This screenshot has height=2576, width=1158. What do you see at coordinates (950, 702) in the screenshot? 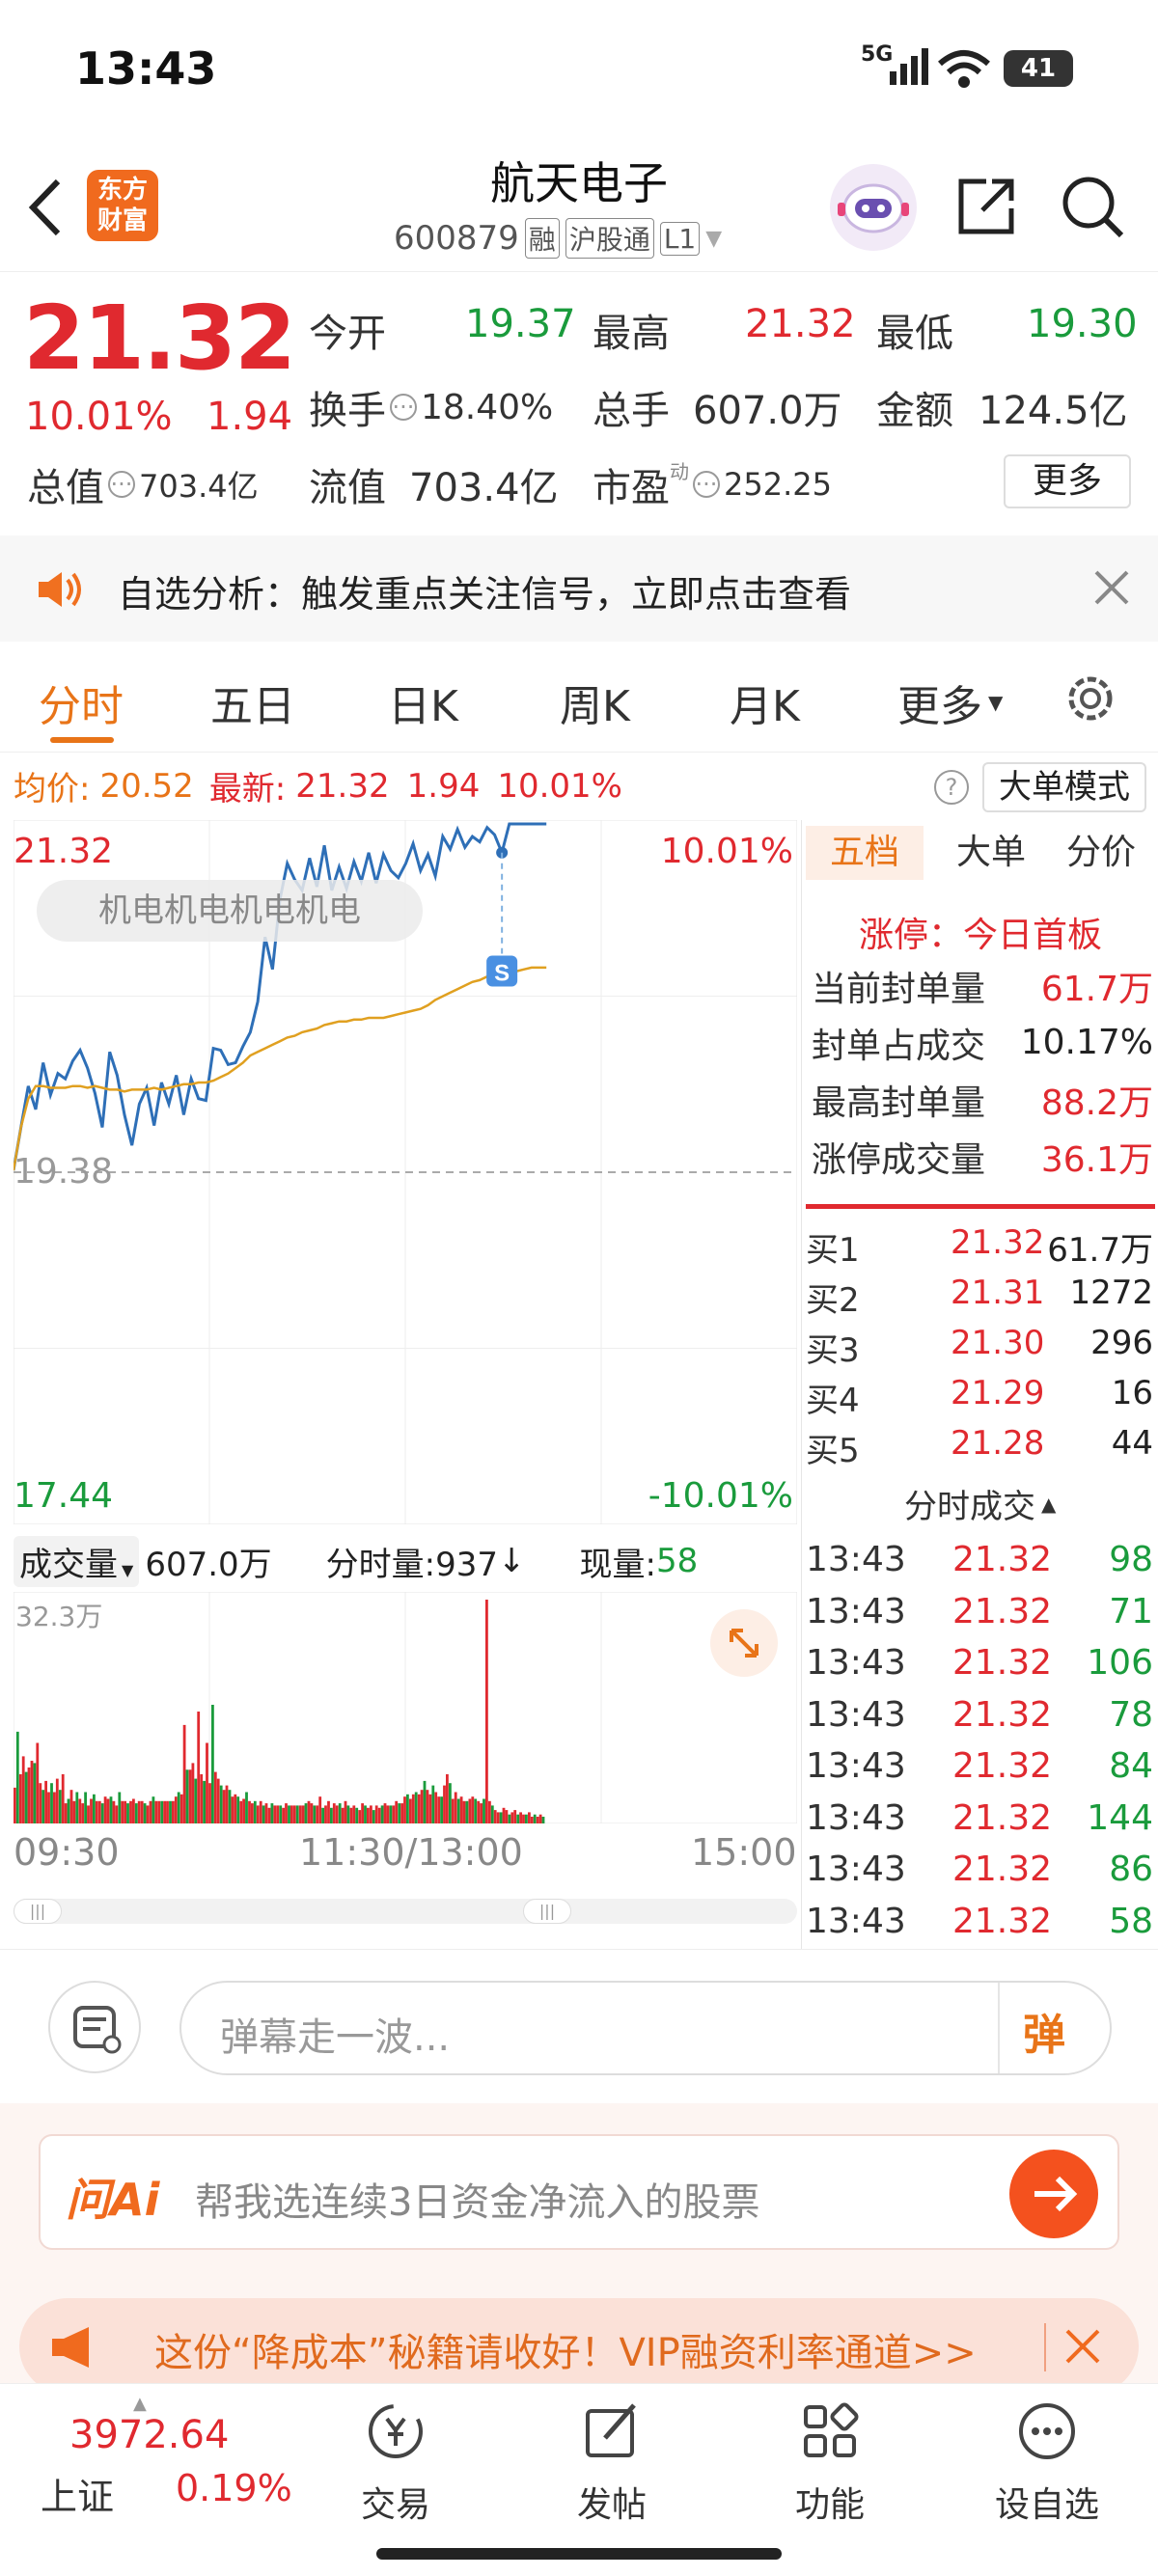
I see `tab-more: 更多 ▼` at bounding box center [950, 702].